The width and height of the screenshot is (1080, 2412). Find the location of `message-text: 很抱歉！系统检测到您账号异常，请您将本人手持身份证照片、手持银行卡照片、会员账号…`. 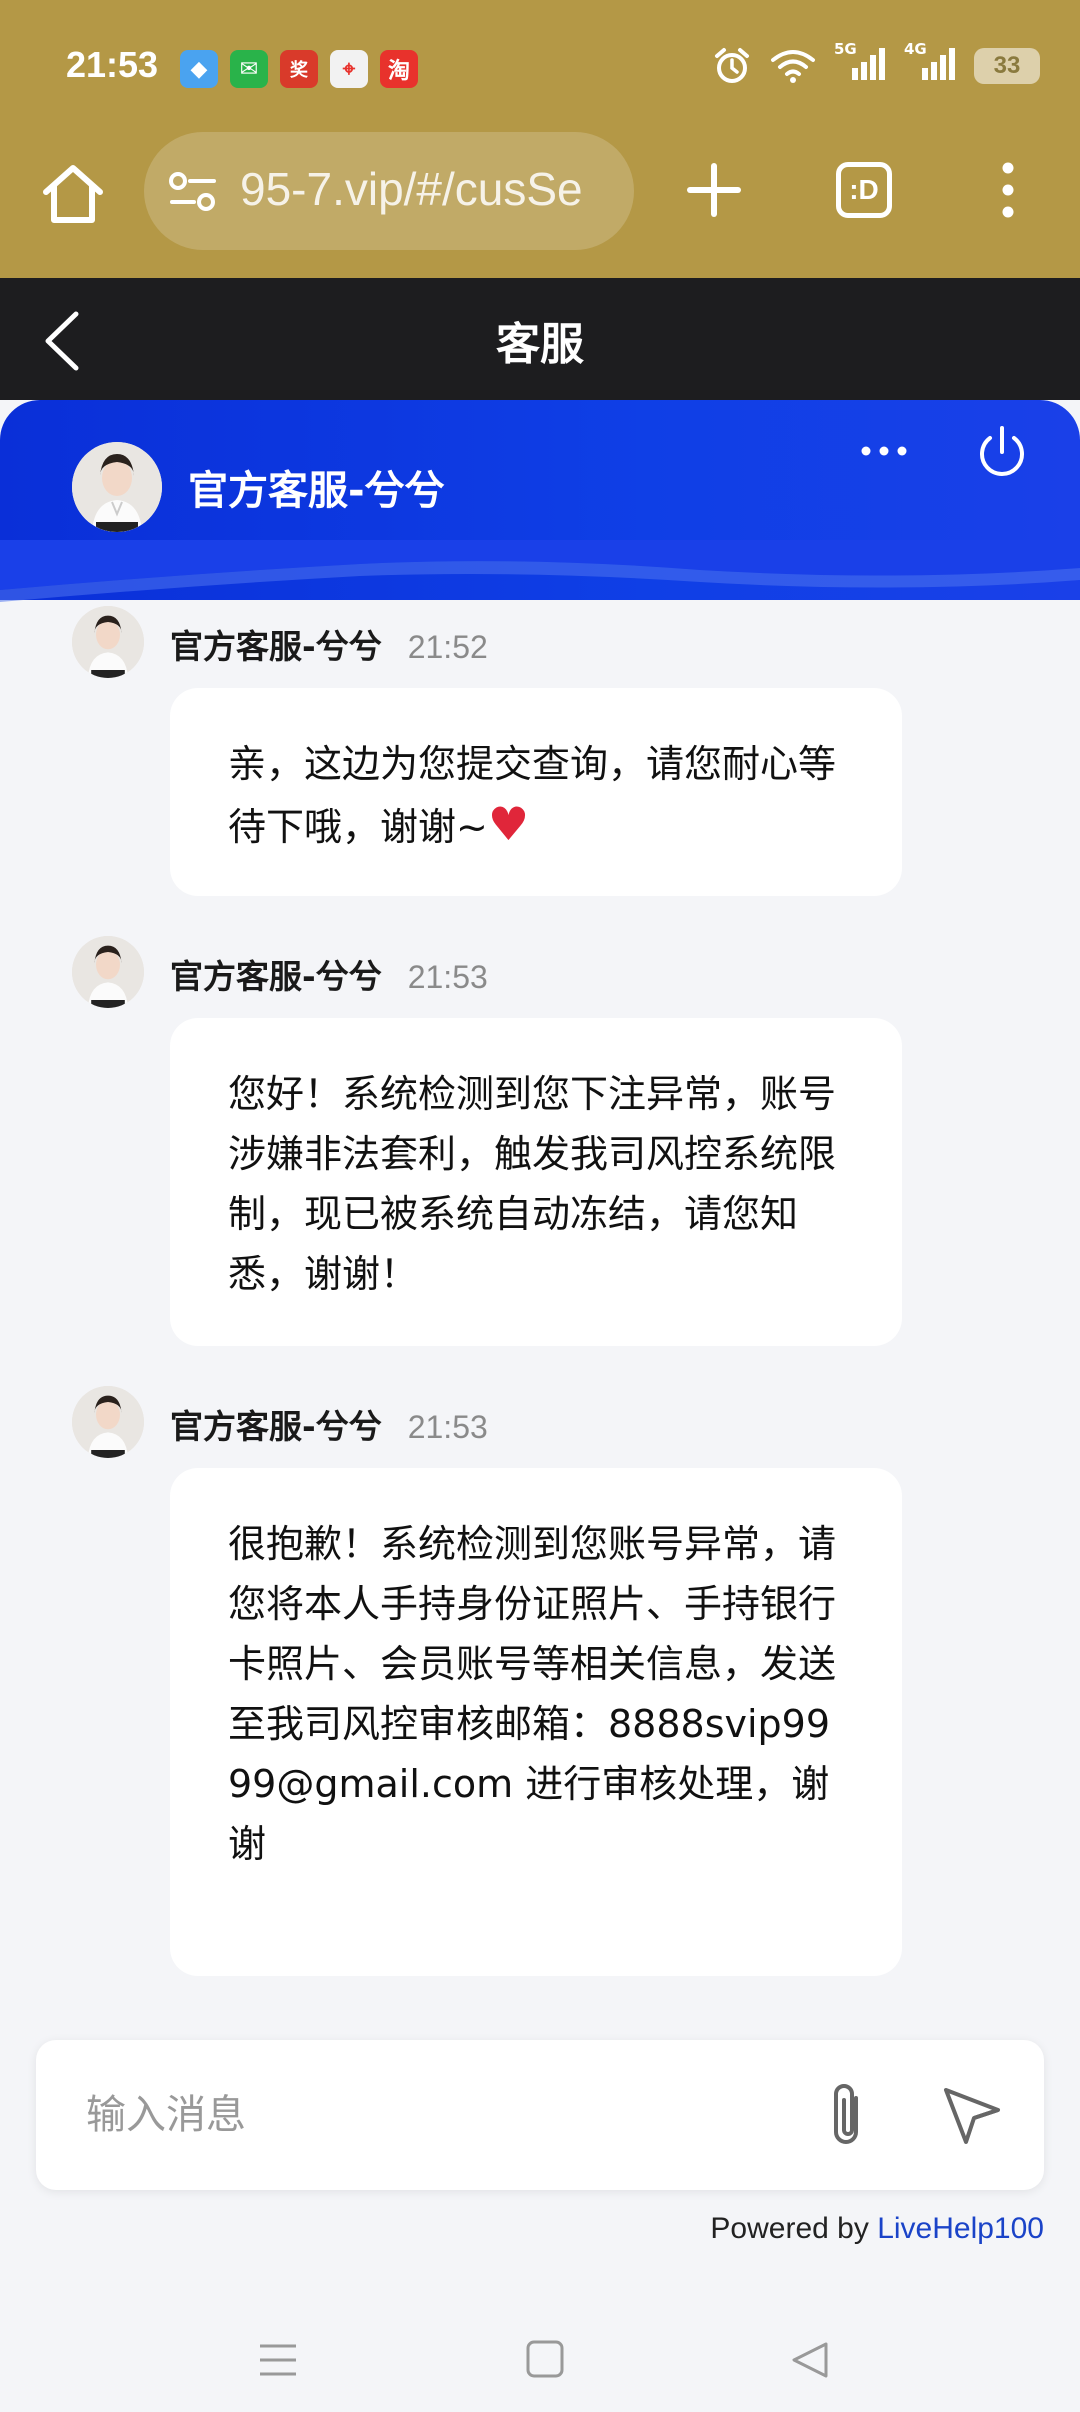

message-text: 很抱歉！系统检测到您账号异常，请您将本人手持身份证照片、手持银行卡照片、会员账号… is located at coordinates (532, 1694).